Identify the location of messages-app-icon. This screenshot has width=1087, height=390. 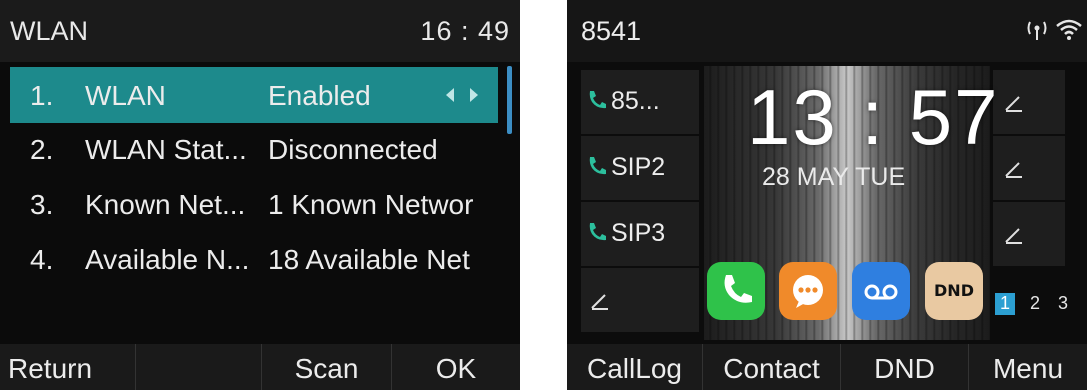
(808, 291).